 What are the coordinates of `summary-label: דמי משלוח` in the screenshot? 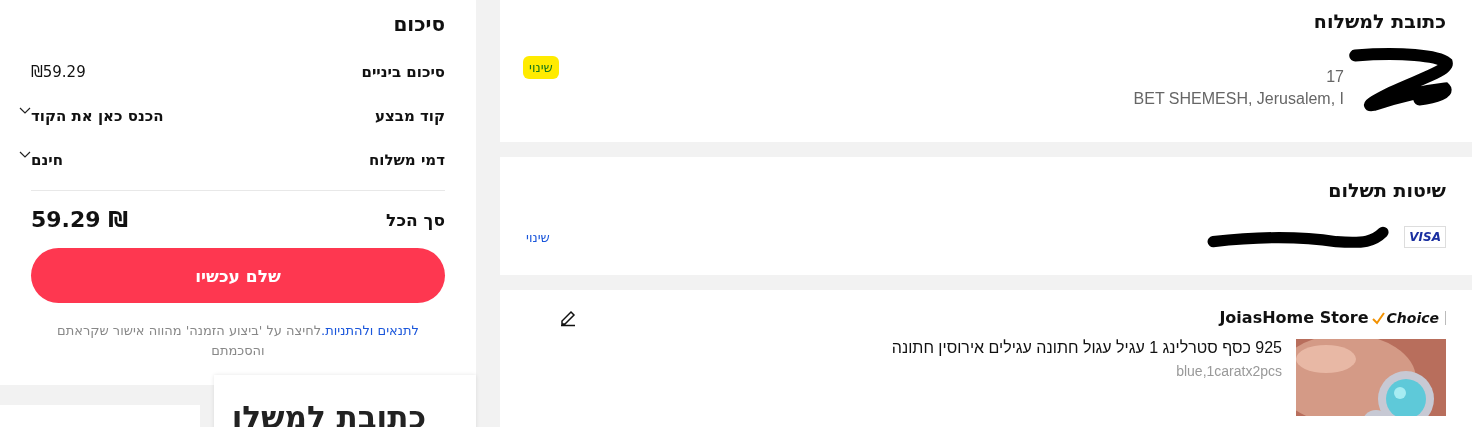 It's located at (406, 160).